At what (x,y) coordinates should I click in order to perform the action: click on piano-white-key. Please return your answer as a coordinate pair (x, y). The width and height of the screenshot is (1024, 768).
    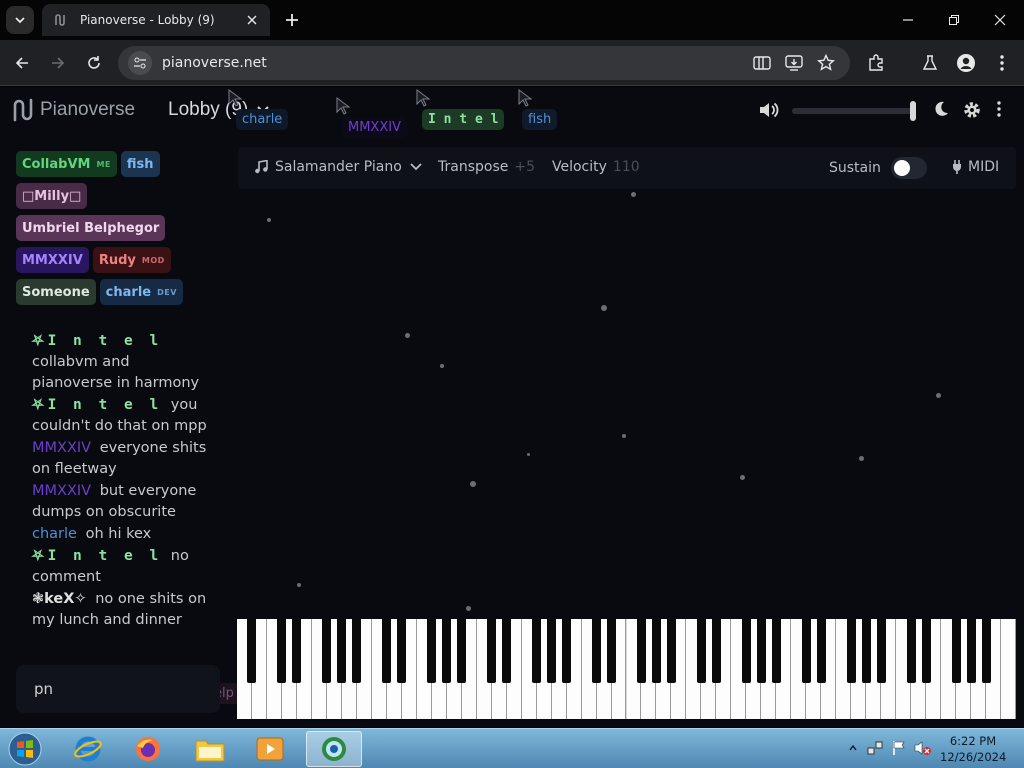
    Looking at the image, I should click on (1008, 669).